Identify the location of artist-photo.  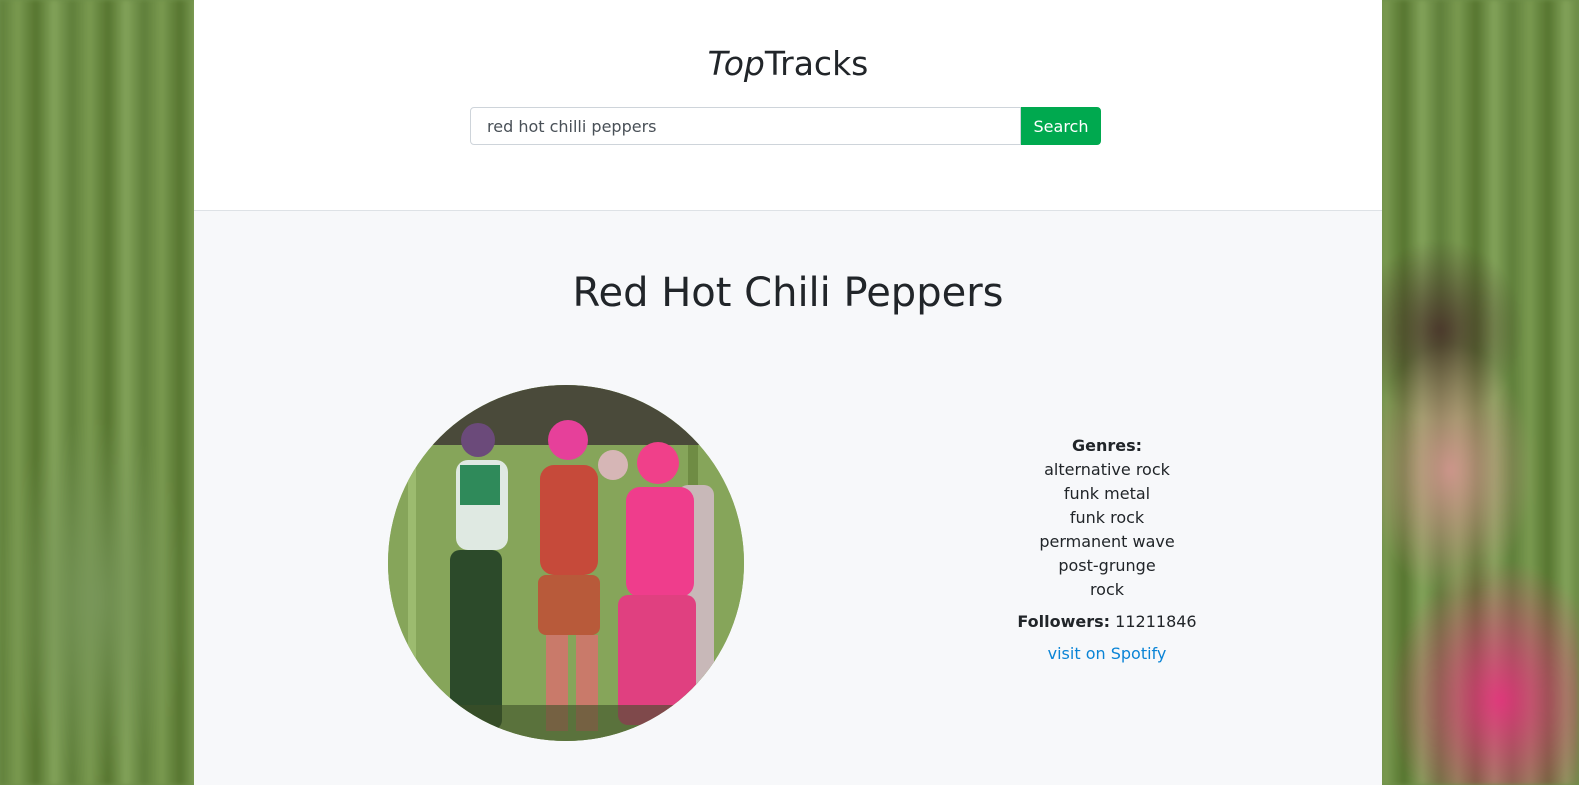
(566, 563).